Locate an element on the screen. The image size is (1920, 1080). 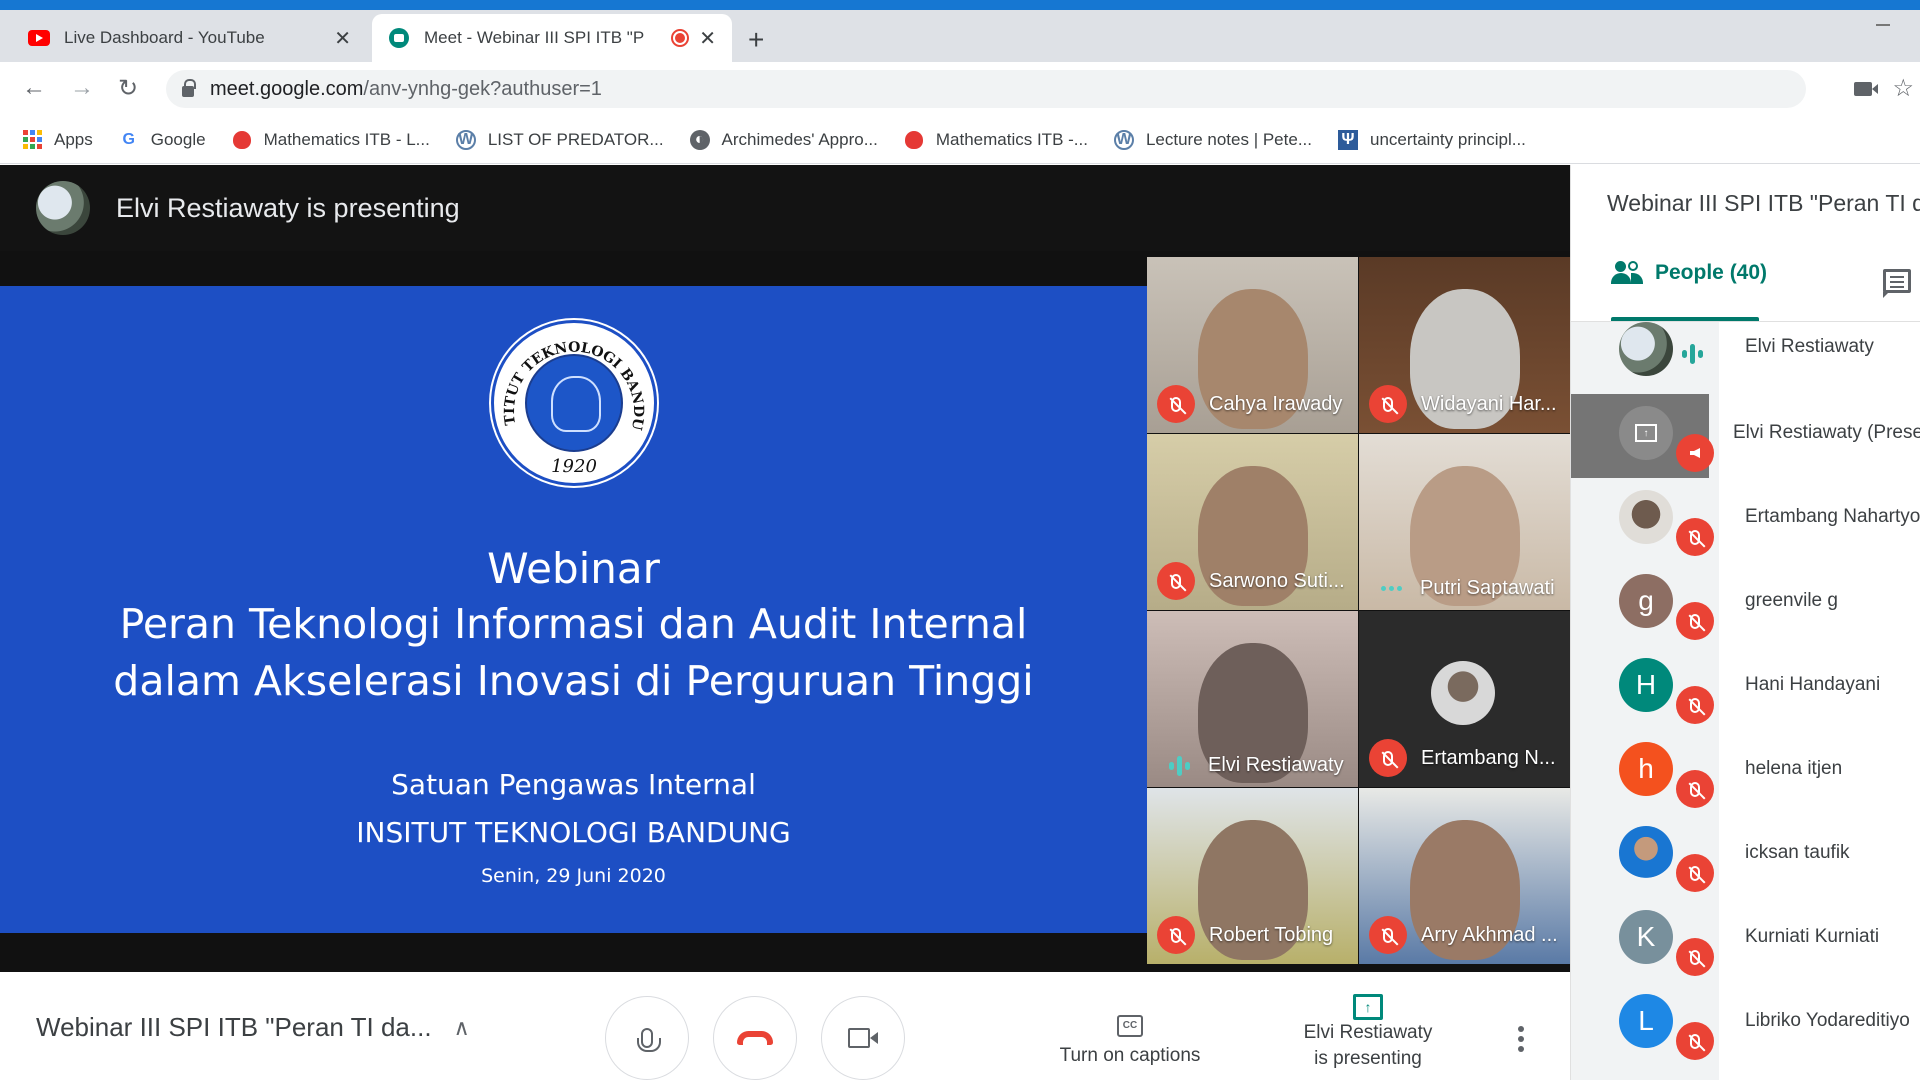
back-arrow-icon: ← is located at coordinates (34, 88).